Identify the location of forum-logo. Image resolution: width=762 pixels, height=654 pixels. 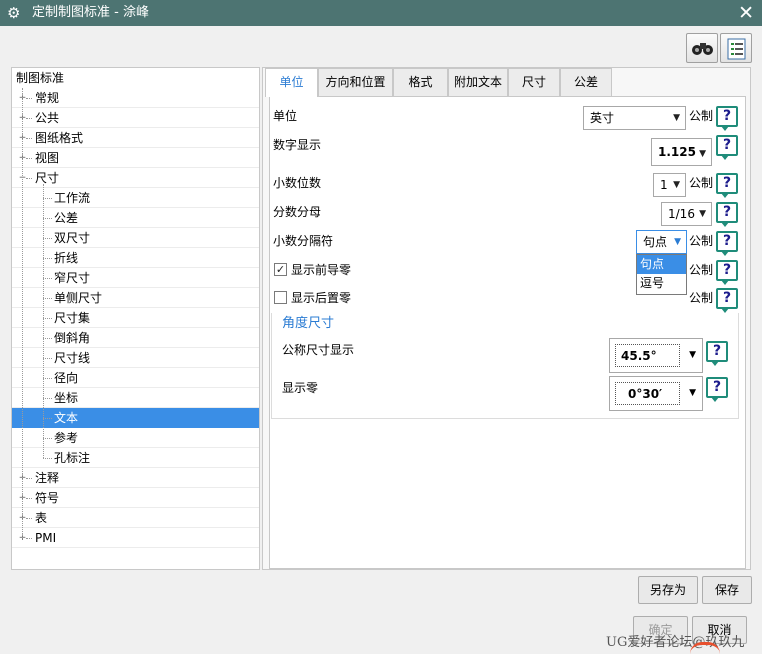
(705, 648).